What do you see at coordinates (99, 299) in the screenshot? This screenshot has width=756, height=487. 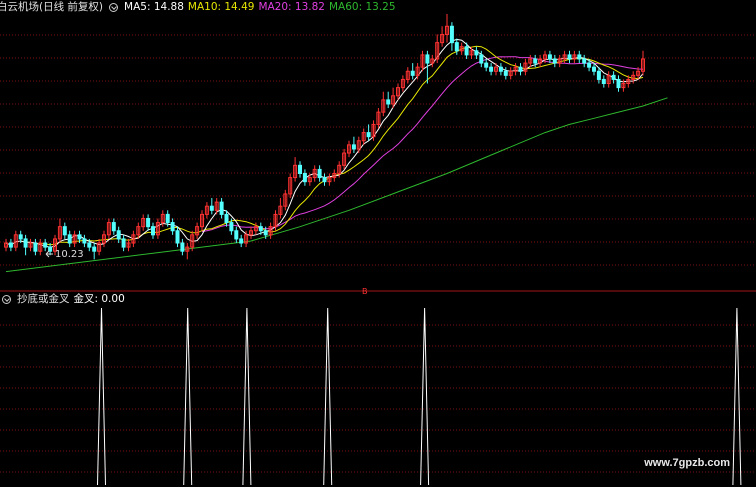 I see `indicator-value: 金叉: 0.00` at bounding box center [99, 299].